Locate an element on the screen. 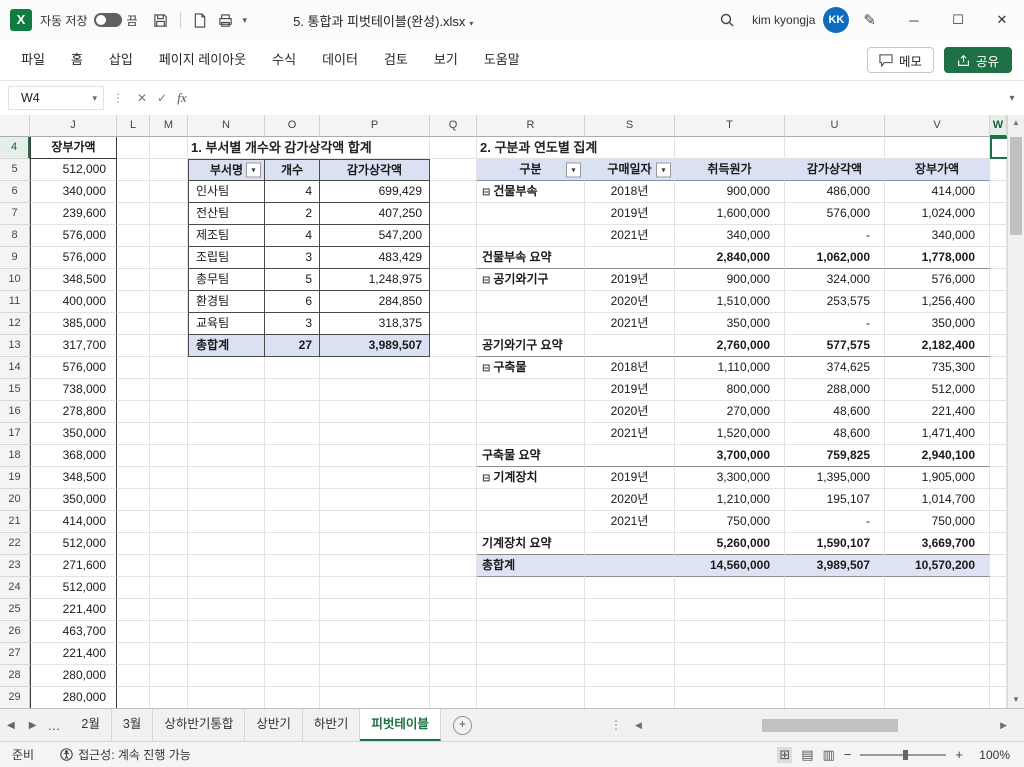  sheet-tab-하반기: 하반기 is located at coordinates (332, 725).